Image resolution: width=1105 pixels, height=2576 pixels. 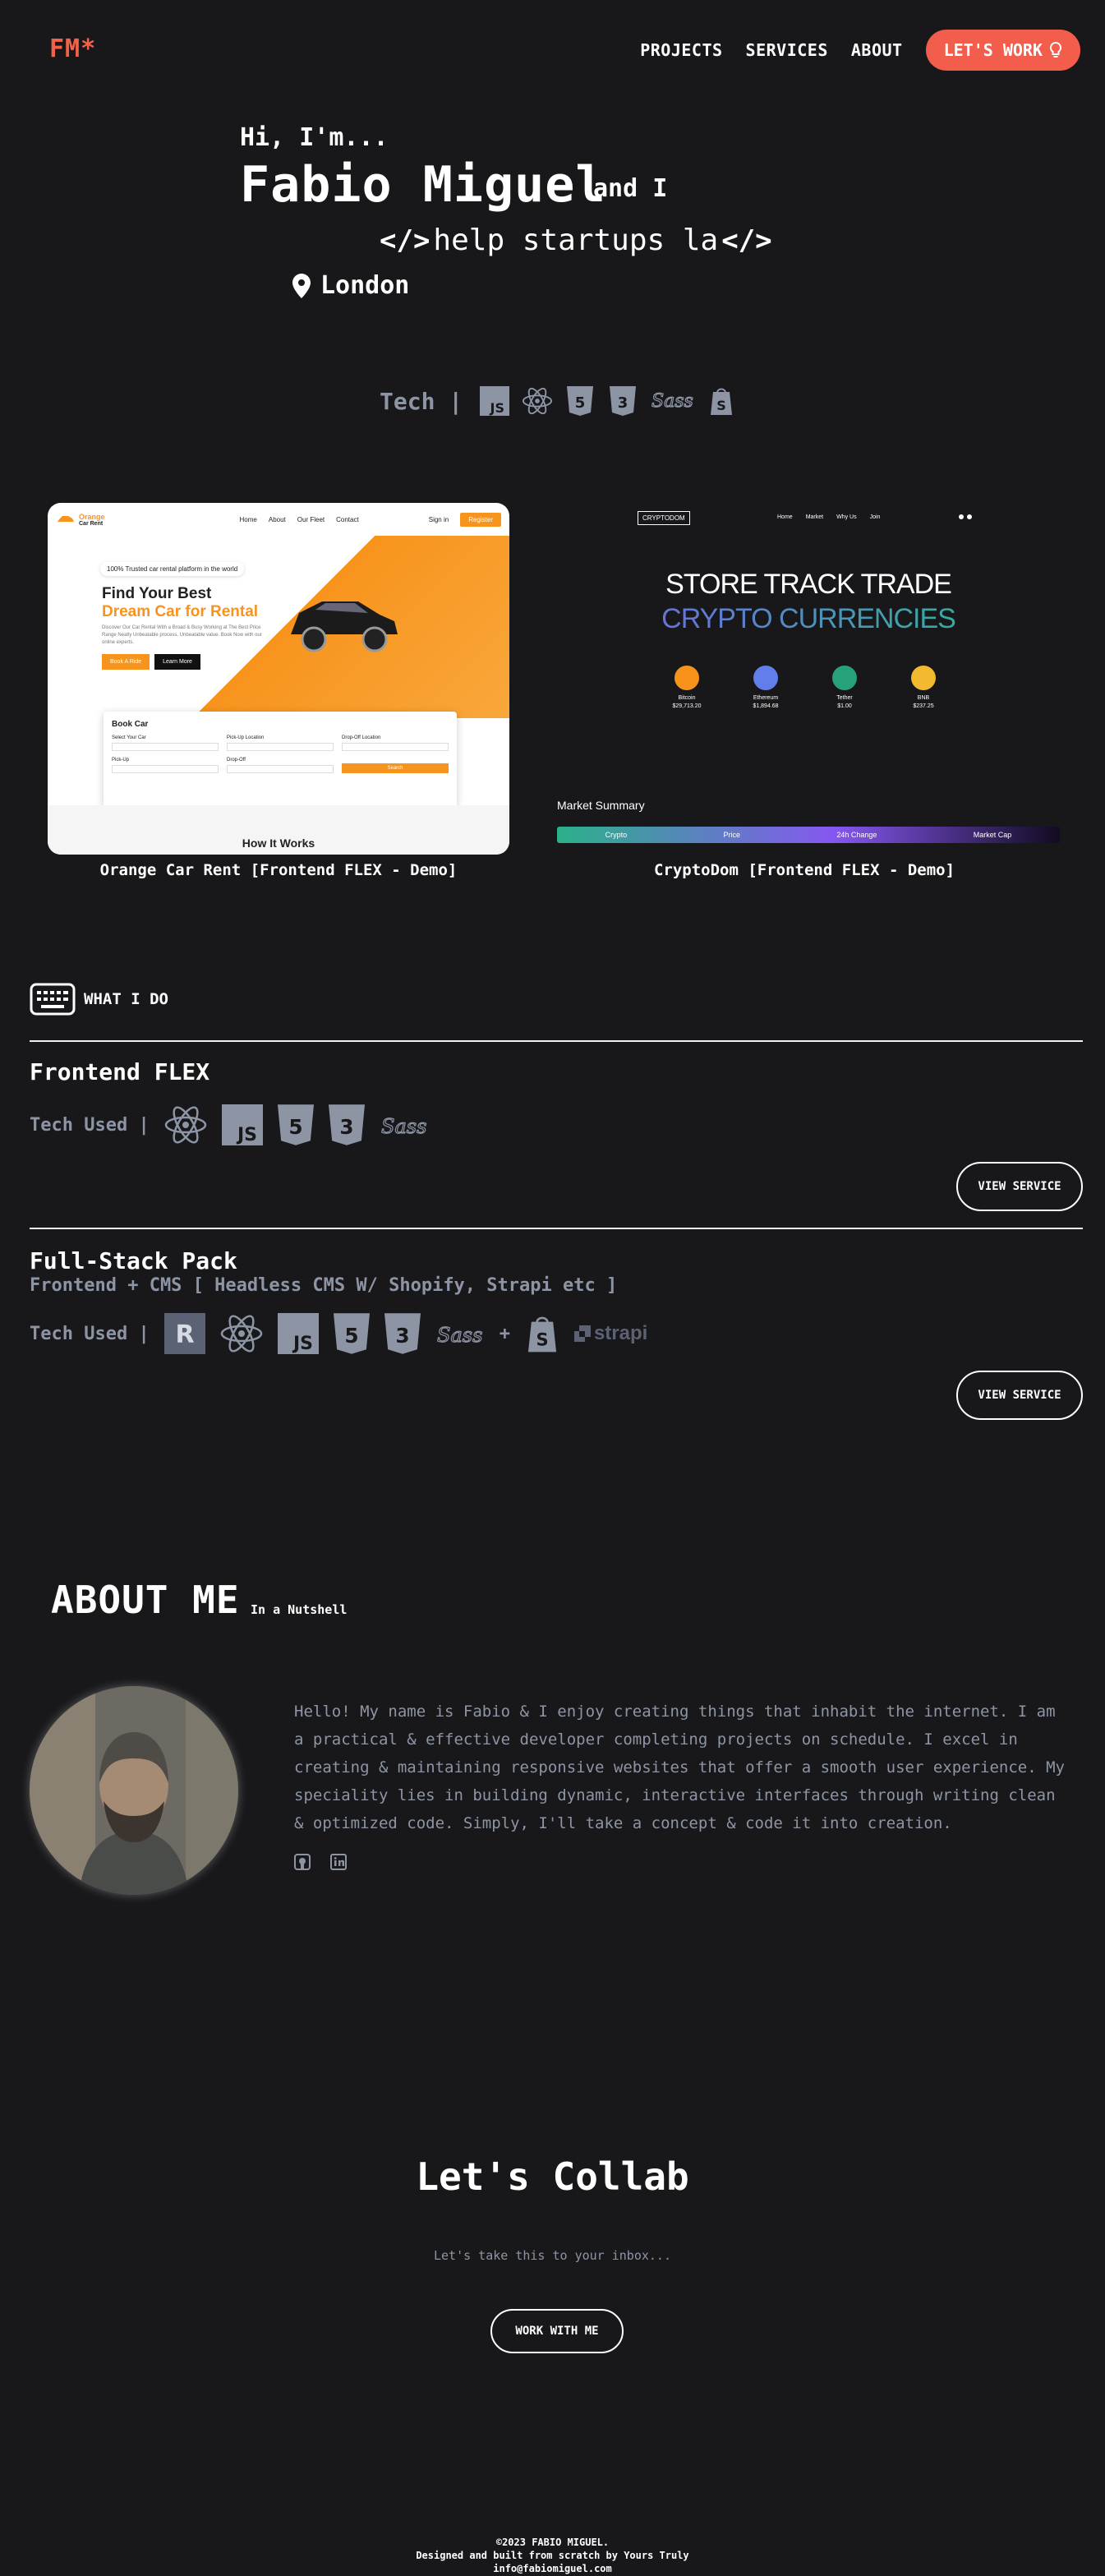 I want to click on collab-heading: Let's Collab, so click(x=552, y=2176).